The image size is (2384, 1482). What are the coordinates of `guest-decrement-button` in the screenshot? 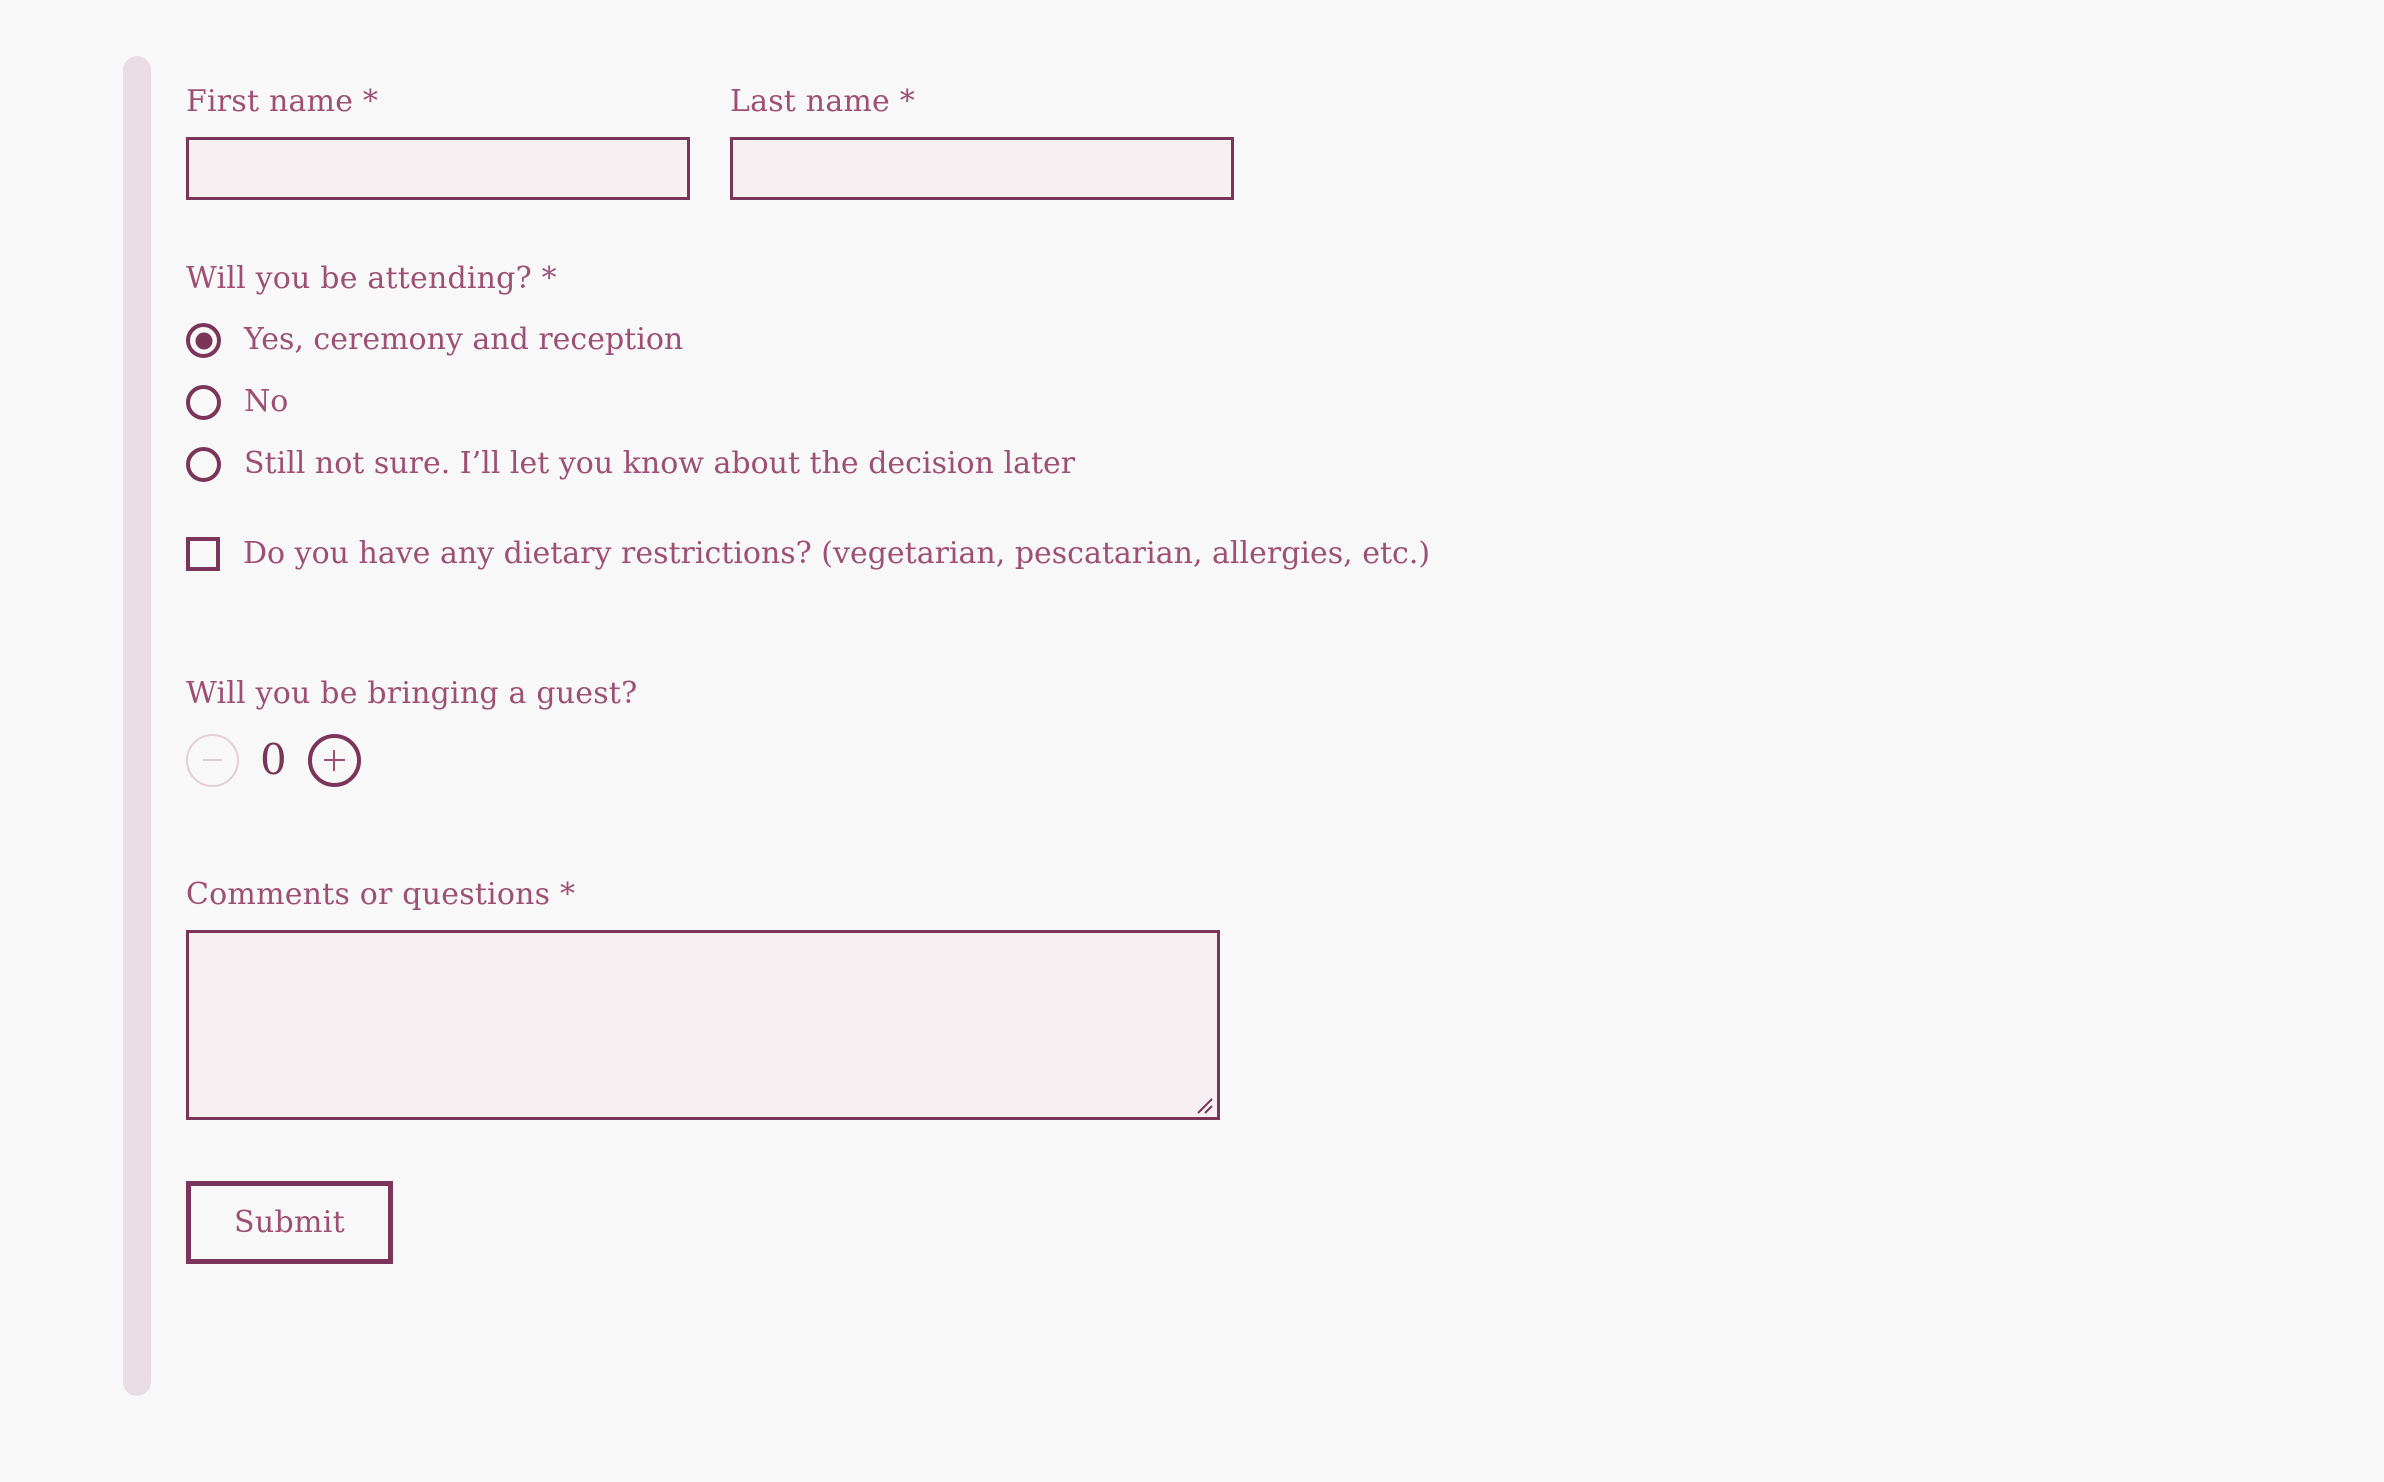 It's located at (212, 760).